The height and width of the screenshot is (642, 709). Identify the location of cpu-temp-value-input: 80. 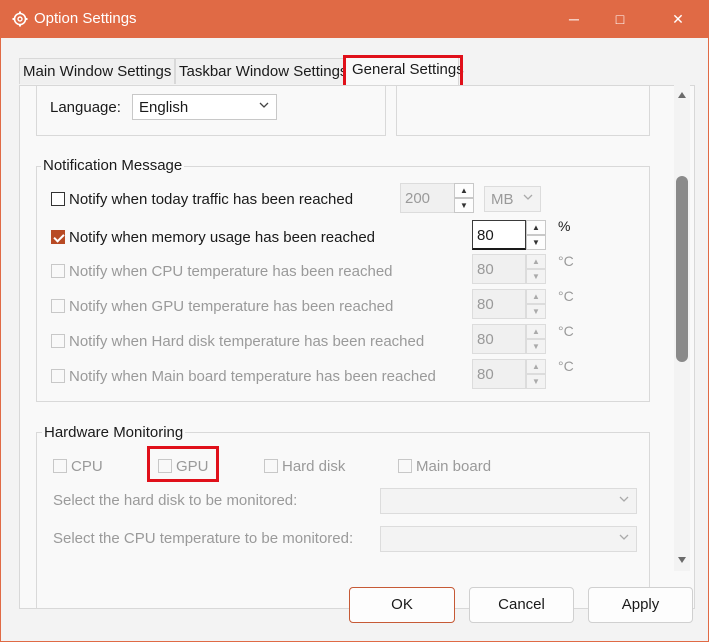
(499, 269).